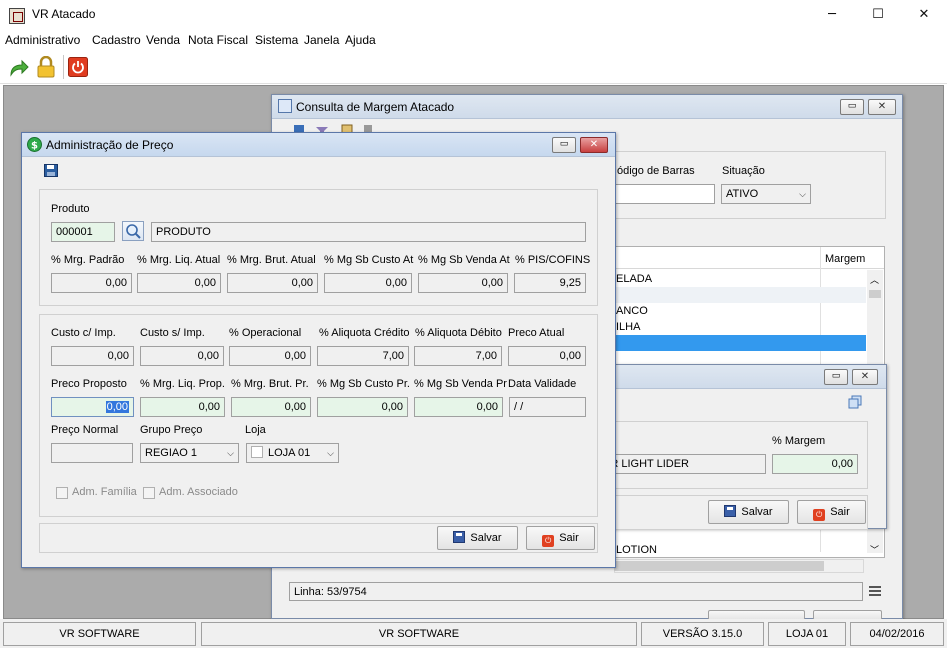 This screenshot has width=947, height=648. What do you see at coordinates (875, 294) in the screenshot?
I see `scrollbar-thumb` at bounding box center [875, 294].